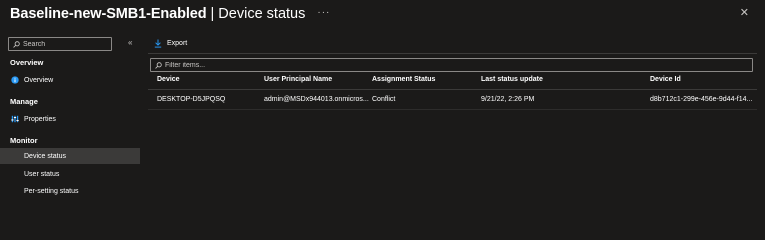 Image resolution: width=765 pixels, height=240 pixels. Describe the element at coordinates (130, 42) in the screenshot. I see `collapse-sidebar-button: «` at that location.